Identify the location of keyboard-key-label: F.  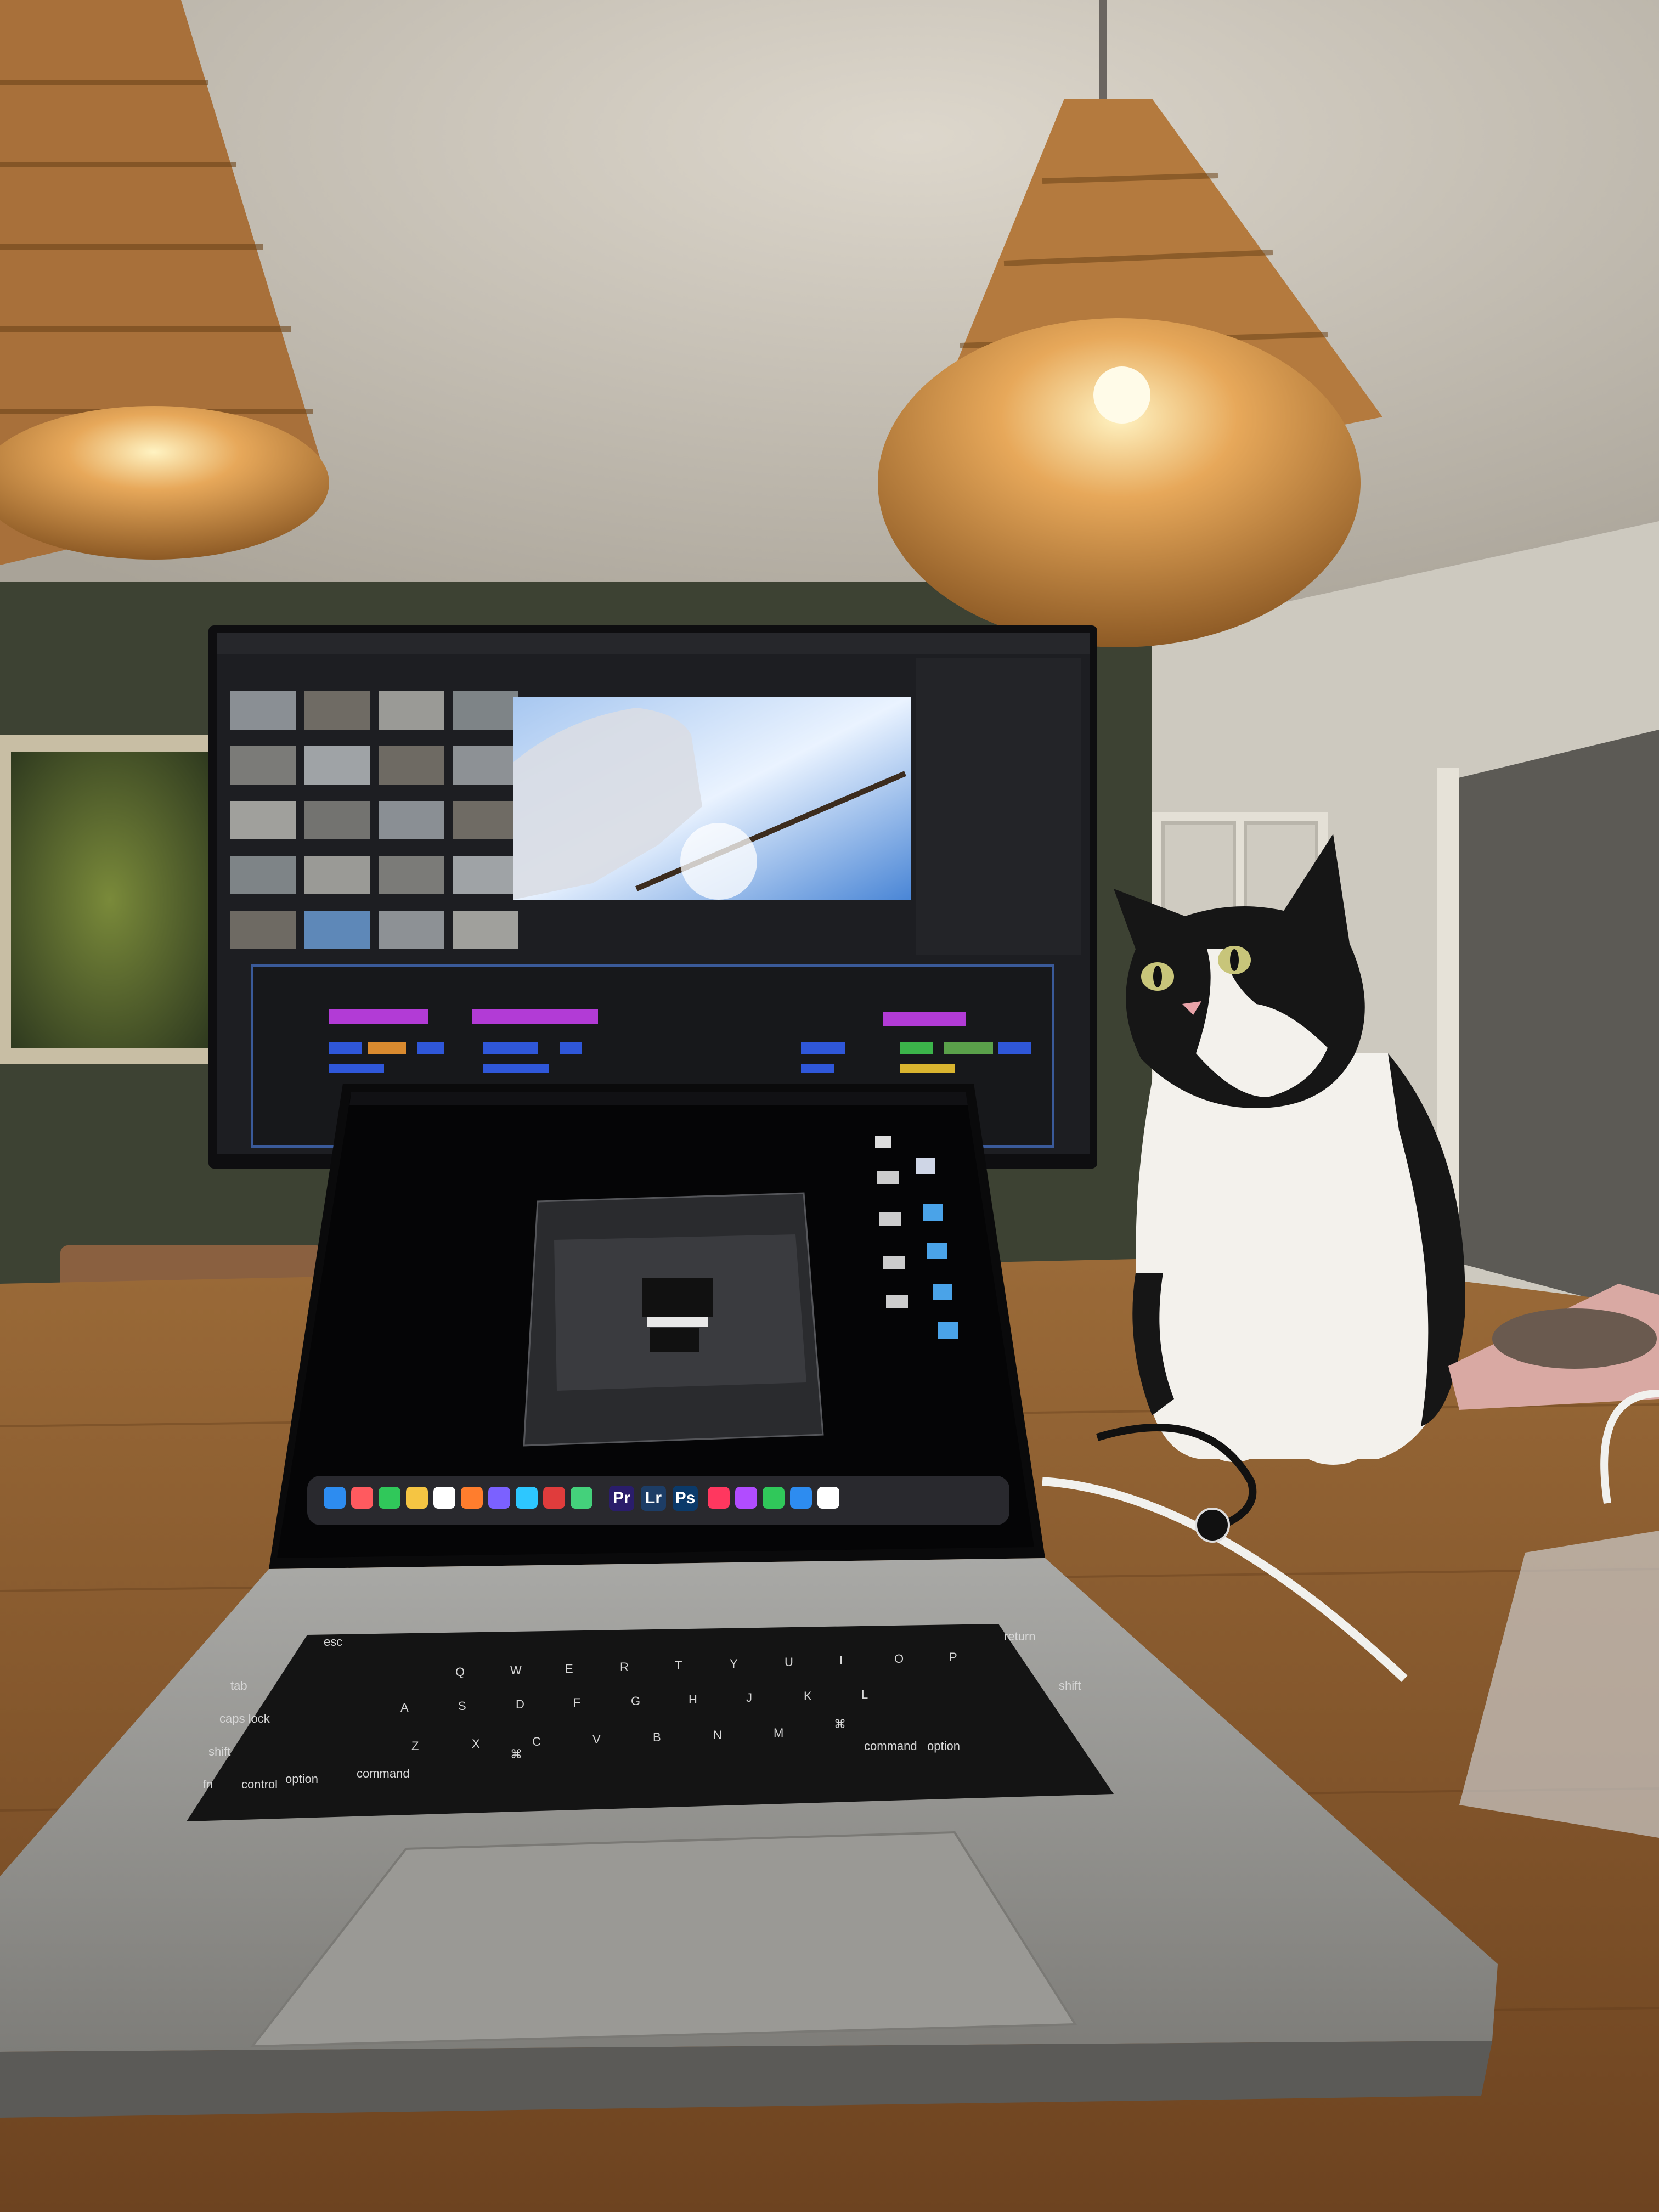
(577, 1702).